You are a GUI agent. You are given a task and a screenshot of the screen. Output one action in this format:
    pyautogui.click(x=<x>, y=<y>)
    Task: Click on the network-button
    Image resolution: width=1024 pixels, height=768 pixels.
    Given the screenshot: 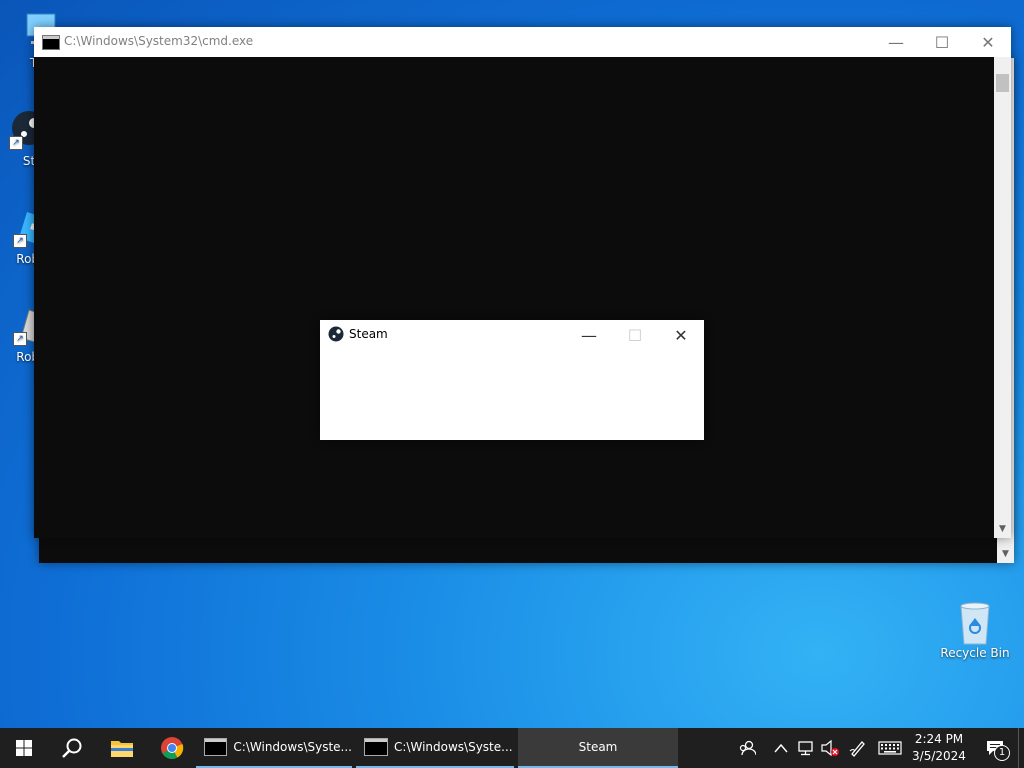 What is the action you would take?
    pyautogui.click(x=806, y=748)
    